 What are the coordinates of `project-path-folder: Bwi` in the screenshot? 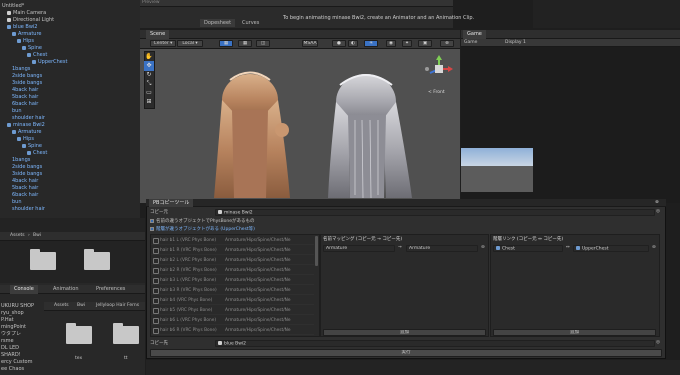 It's located at (37, 235).